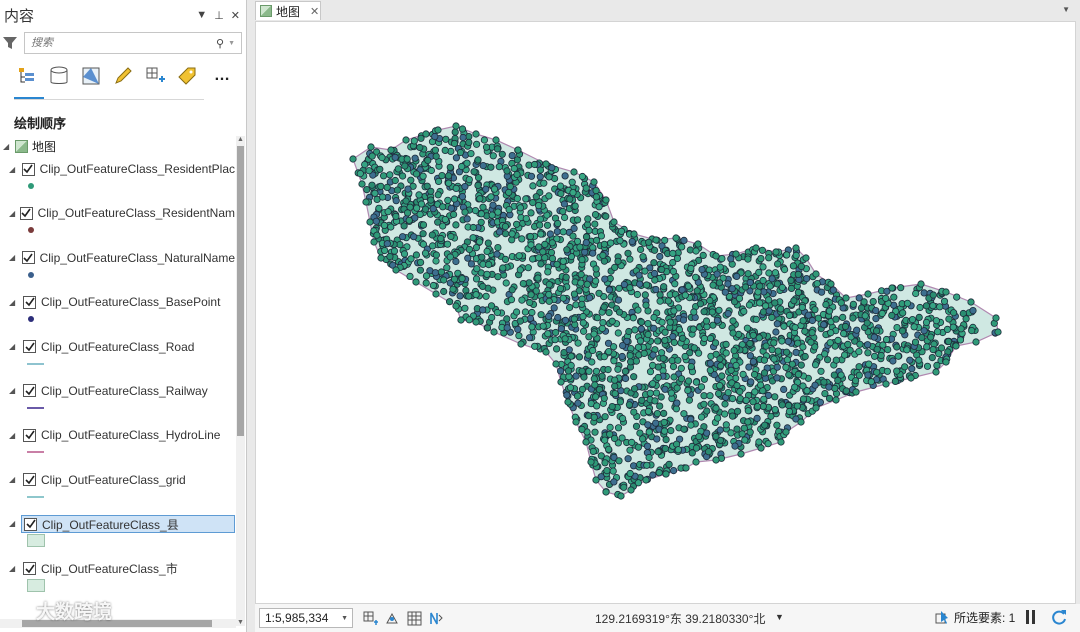 This screenshot has width=1080, height=632. I want to click on scroll-up-icon: ▲, so click(240, 139).